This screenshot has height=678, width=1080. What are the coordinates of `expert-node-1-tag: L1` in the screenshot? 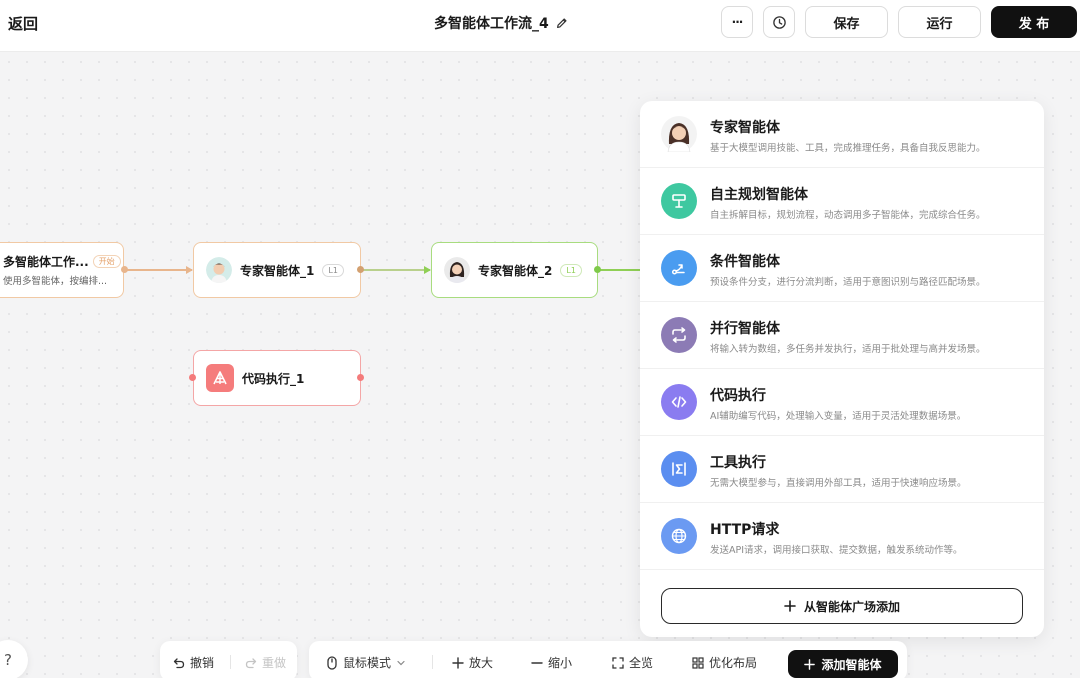 It's located at (333, 270).